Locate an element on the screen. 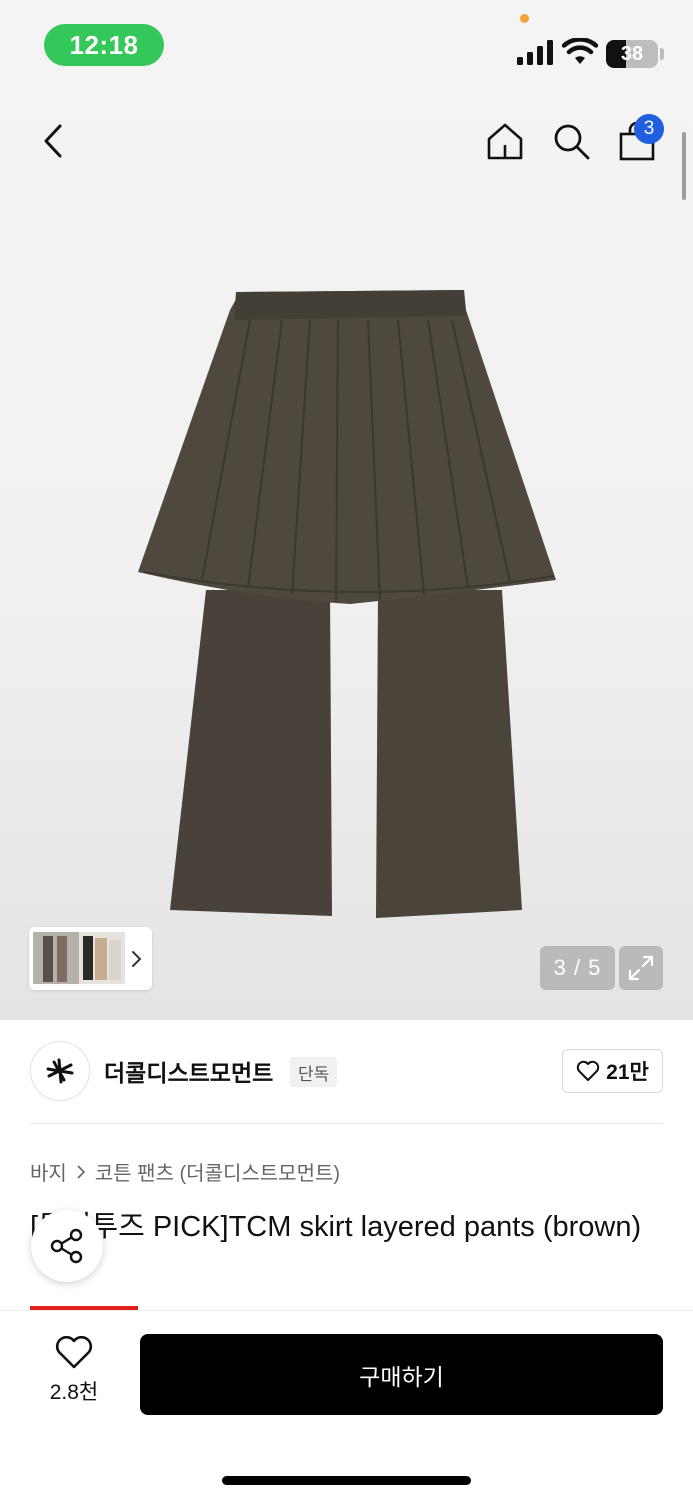 Image resolution: width=693 pixels, height=1500 pixels. camera-indicator-dot is located at coordinates (524, 18).